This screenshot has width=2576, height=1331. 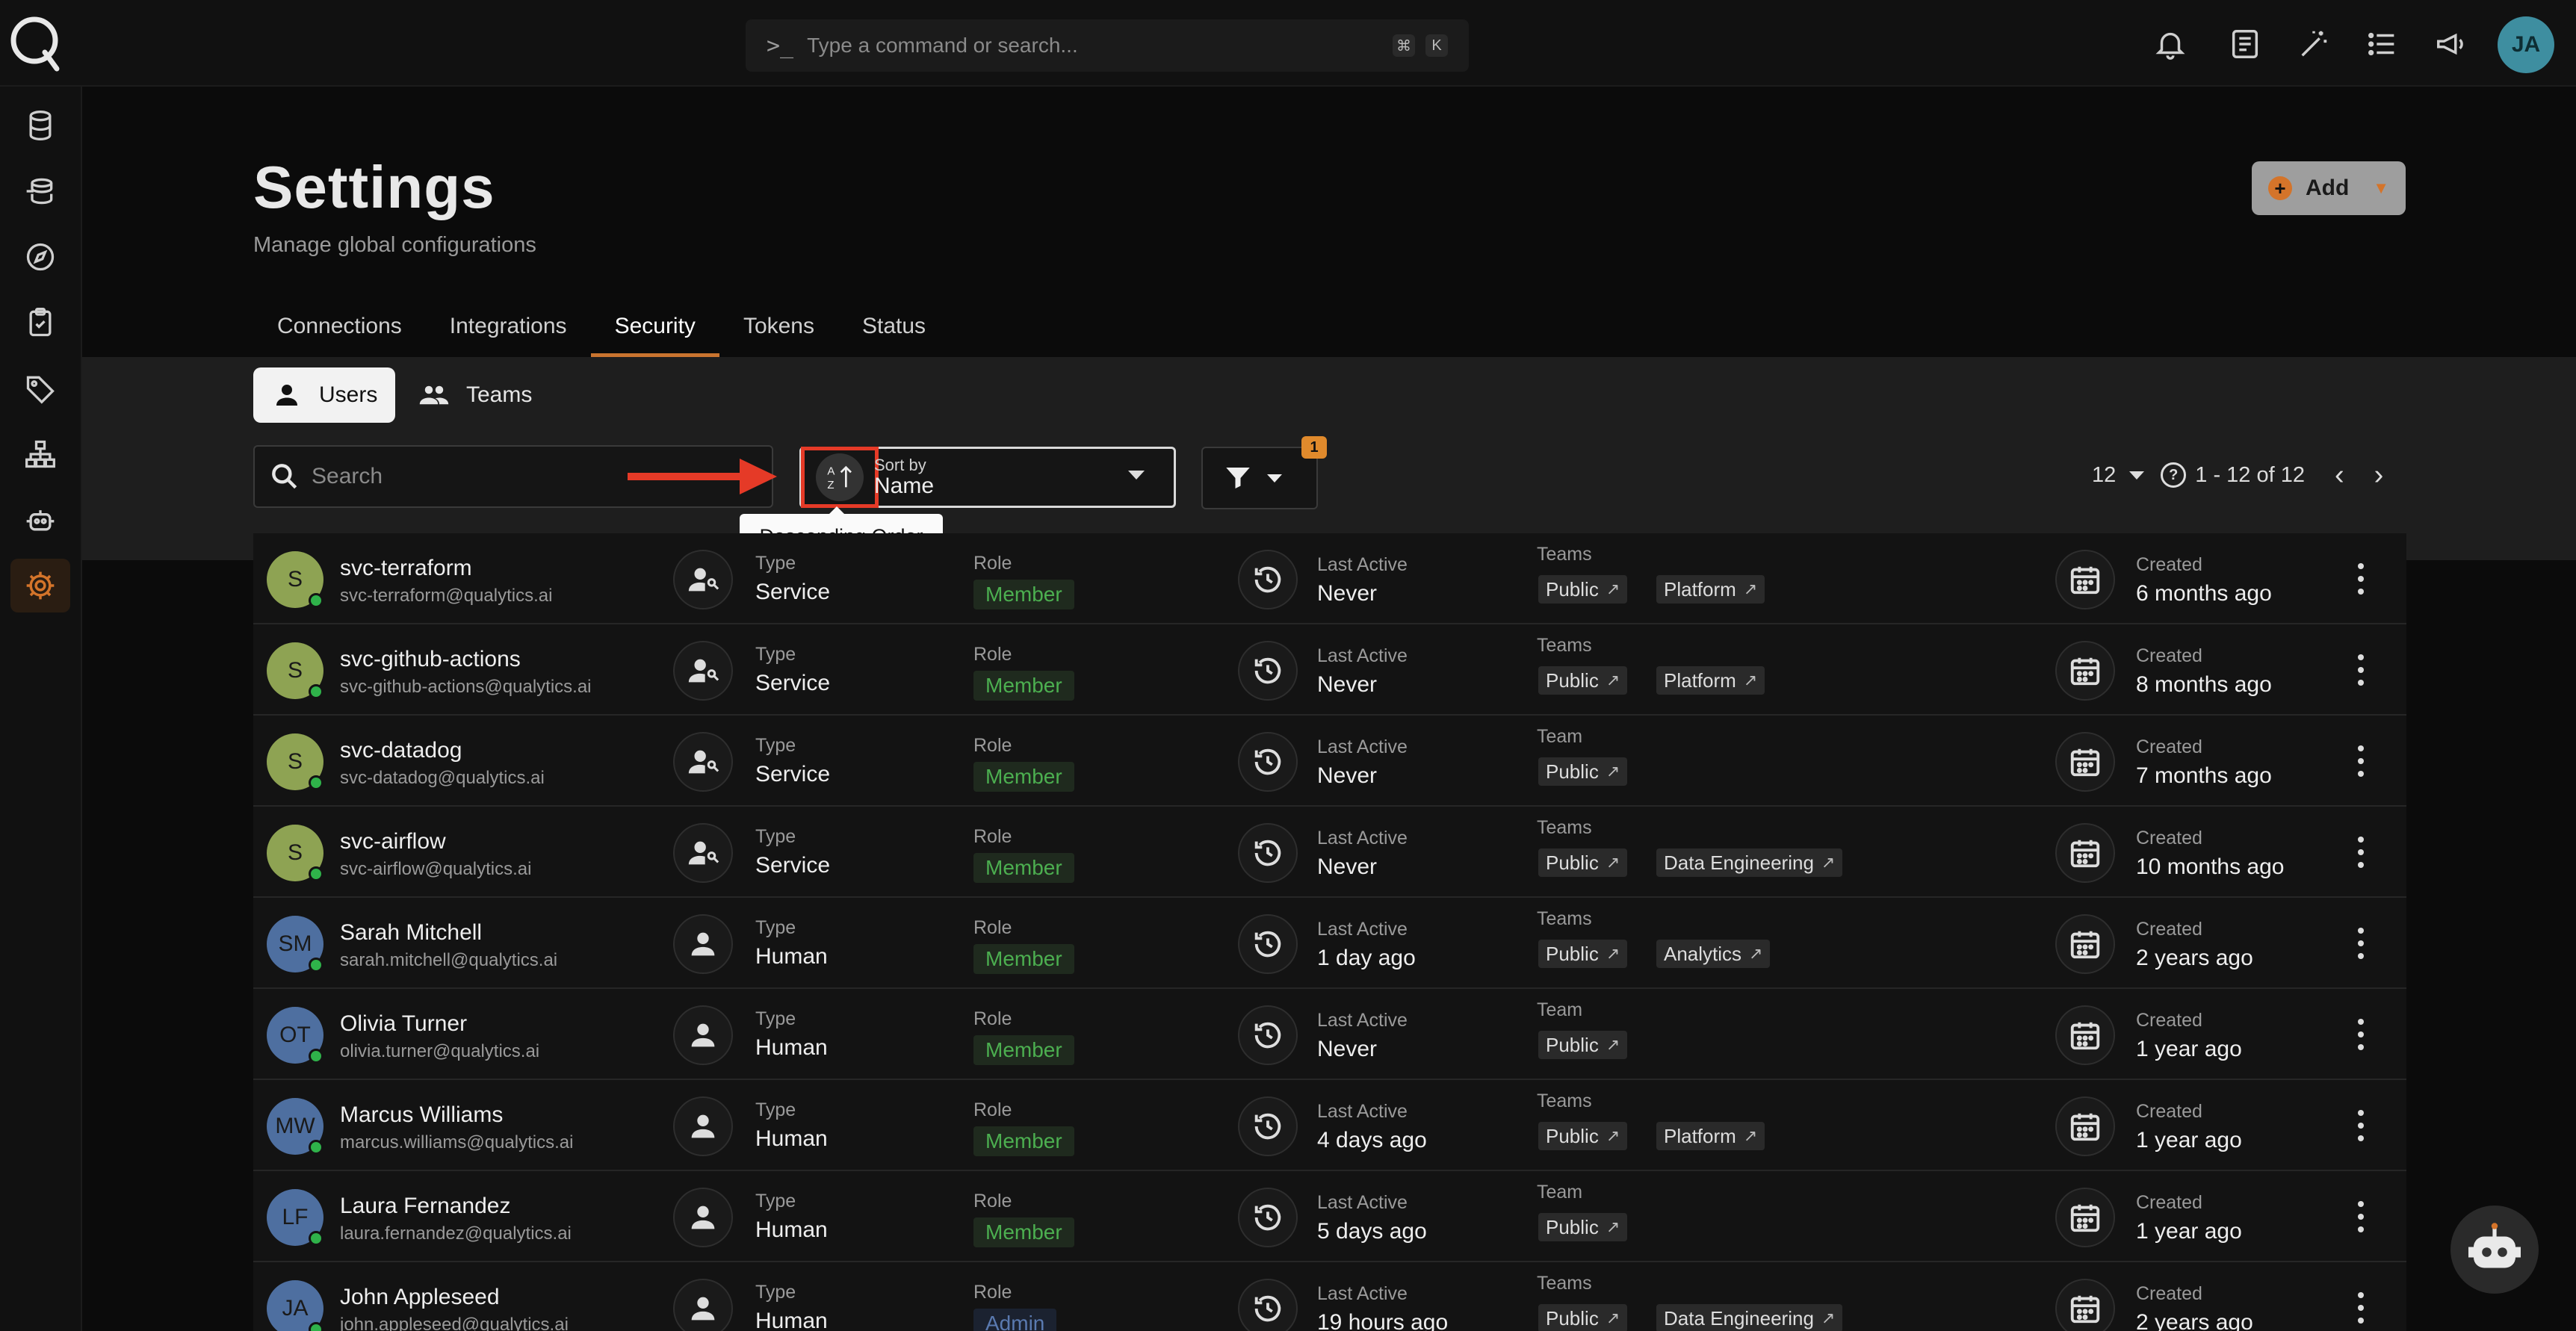 What do you see at coordinates (2174, 475) in the screenshot?
I see `help-icon: ?` at bounding box center [2174, 475].